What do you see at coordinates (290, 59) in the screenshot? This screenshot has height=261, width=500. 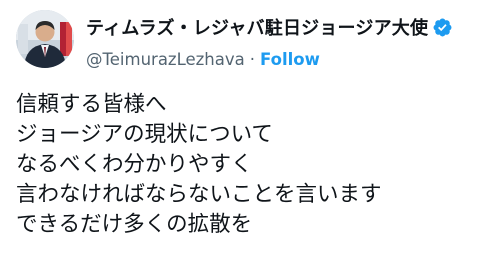 I see `follow-button: Follow` at bounding box center [290, 59].